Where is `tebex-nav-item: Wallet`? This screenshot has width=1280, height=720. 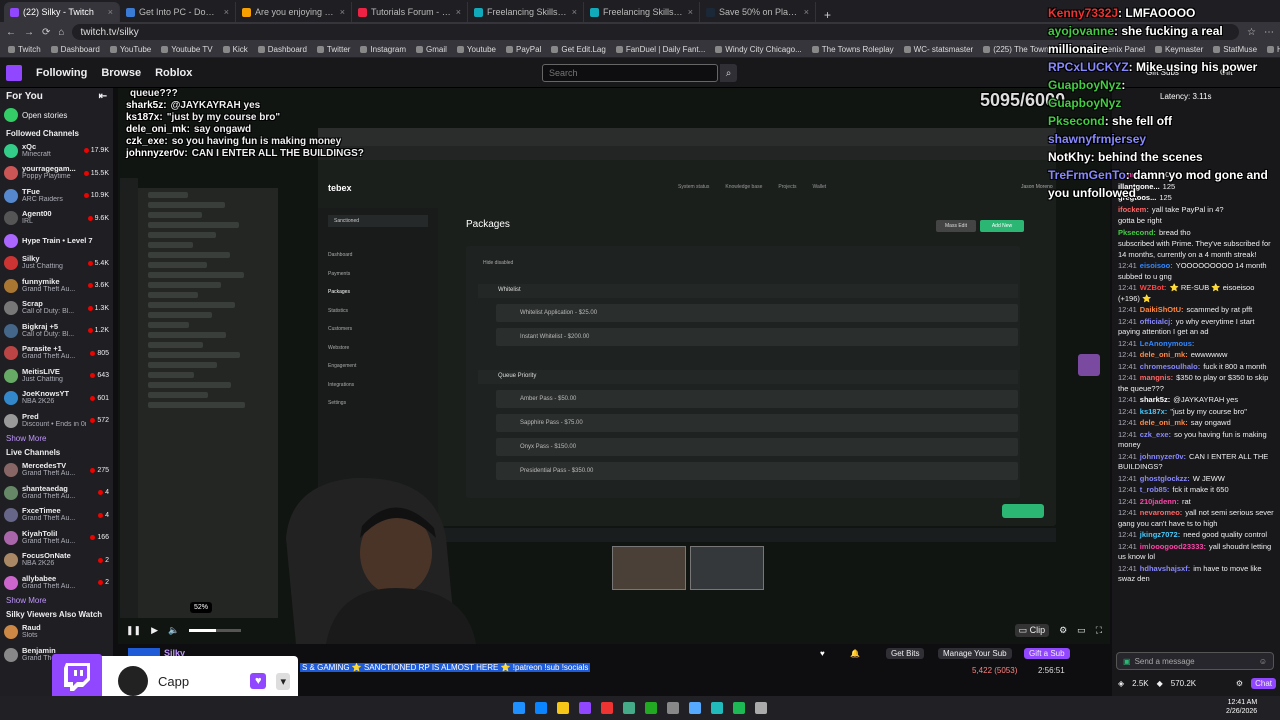
tebex-nav-item: Wallet is located at coordinates (819, 187).